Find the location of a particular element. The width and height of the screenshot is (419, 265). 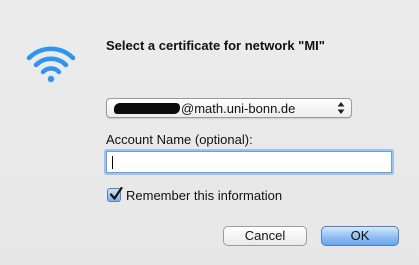

wifi-icon is located at coordinates (51, 64).